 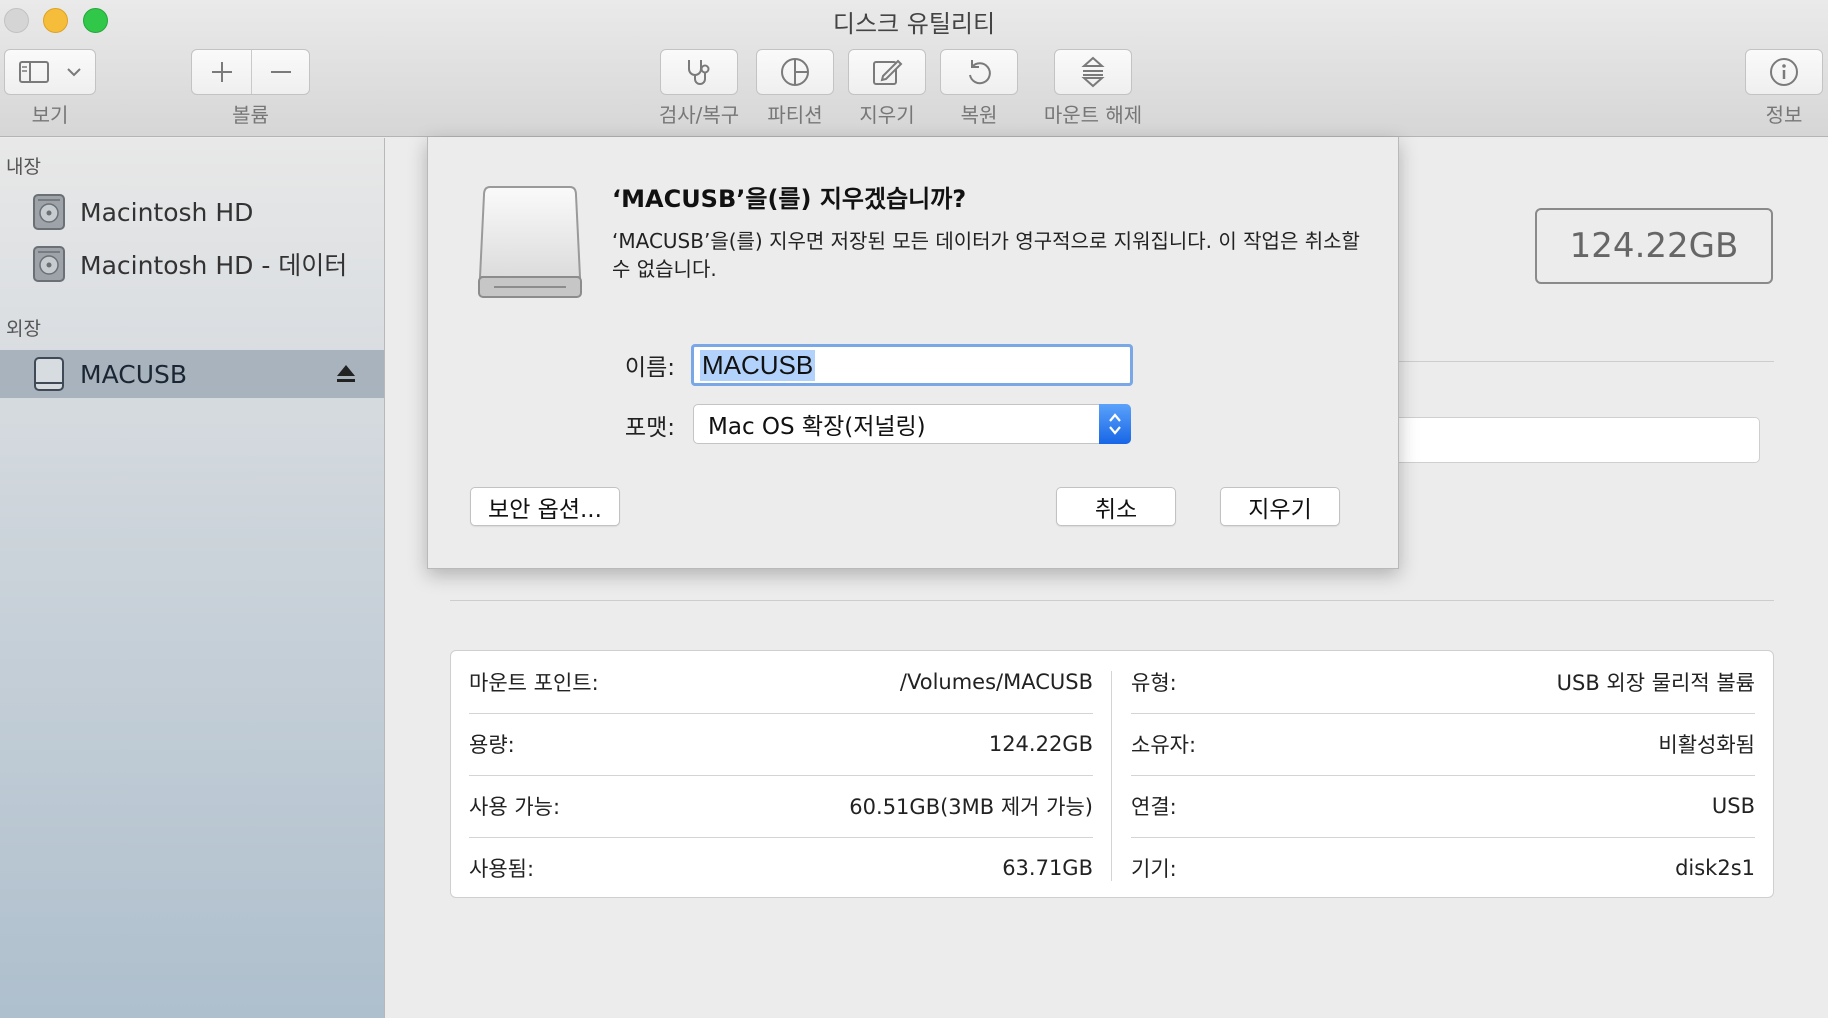 I want to click on eject-icon, so click(x=346, y=374).